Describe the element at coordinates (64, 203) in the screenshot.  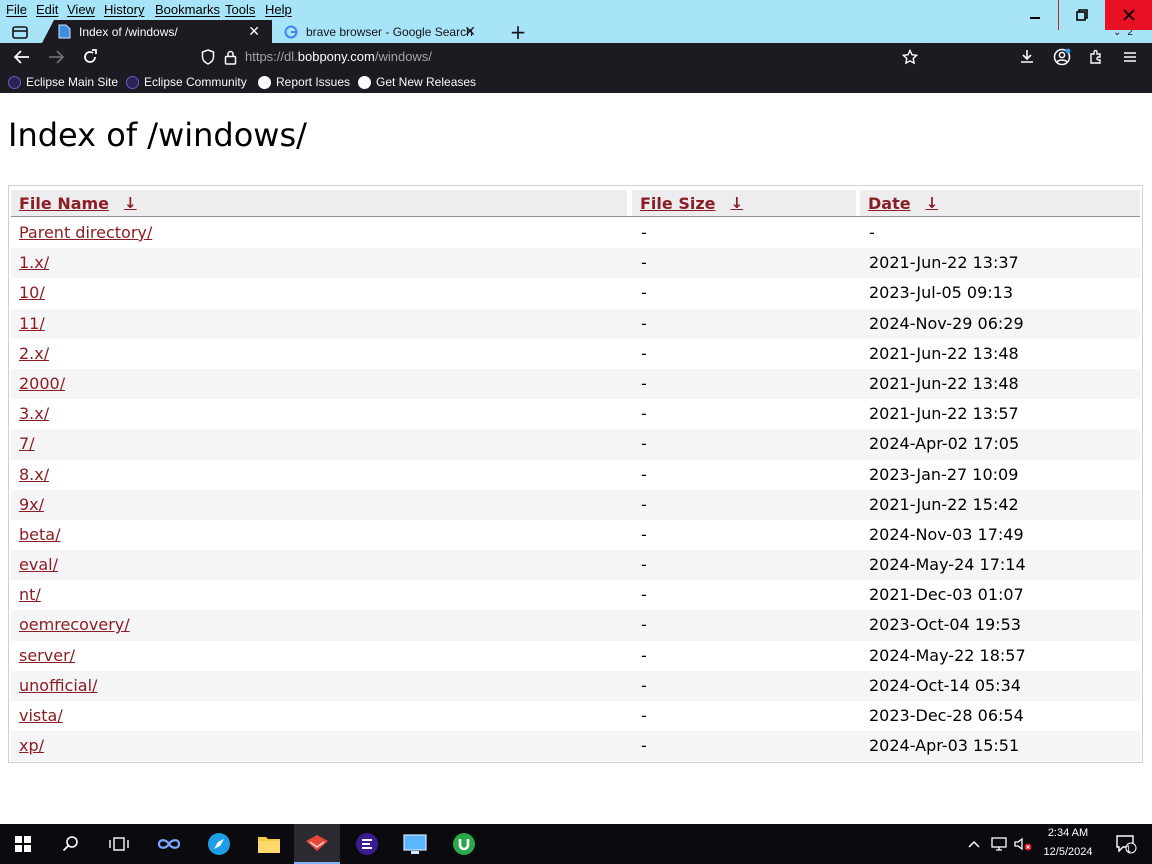
I see `sort-by-name-link: File Name` at that location.